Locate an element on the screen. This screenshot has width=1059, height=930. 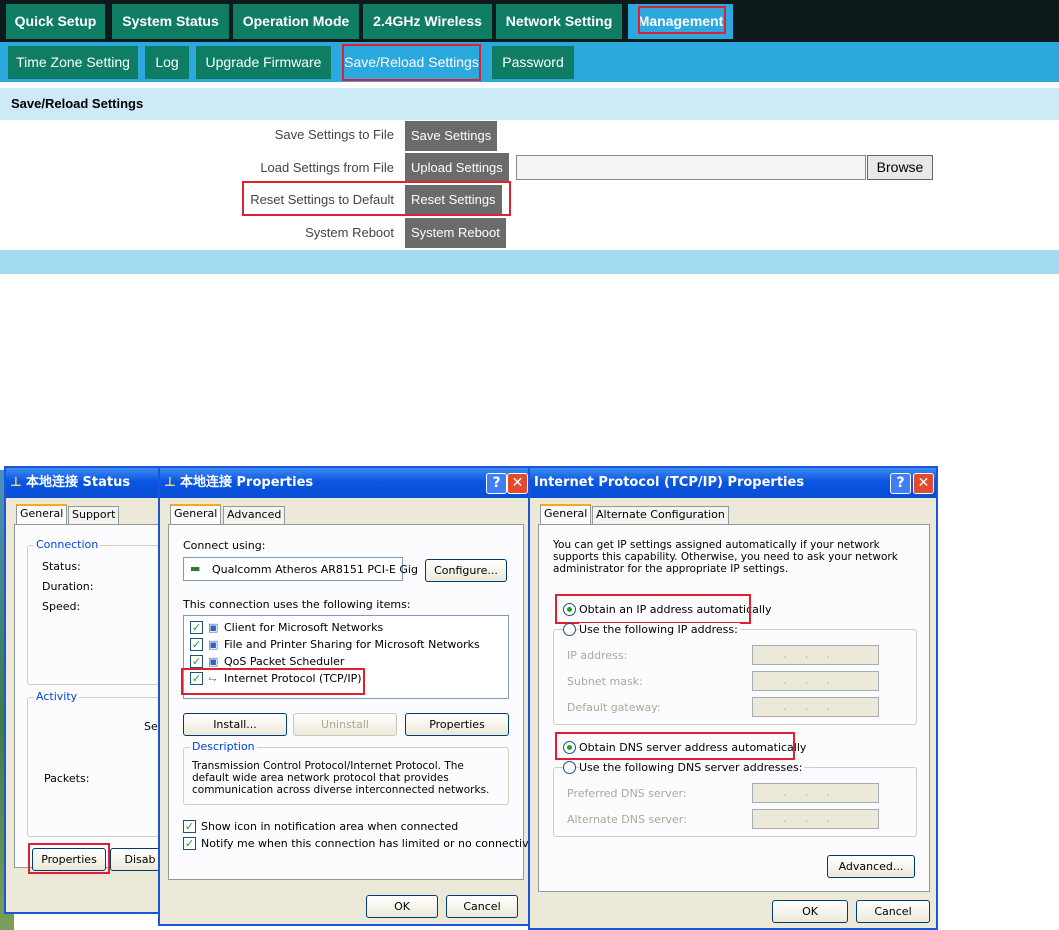
tcpip-dialog-title: Internet Protocol (TCP/IP) Properties is located at coordinates (669, 482).